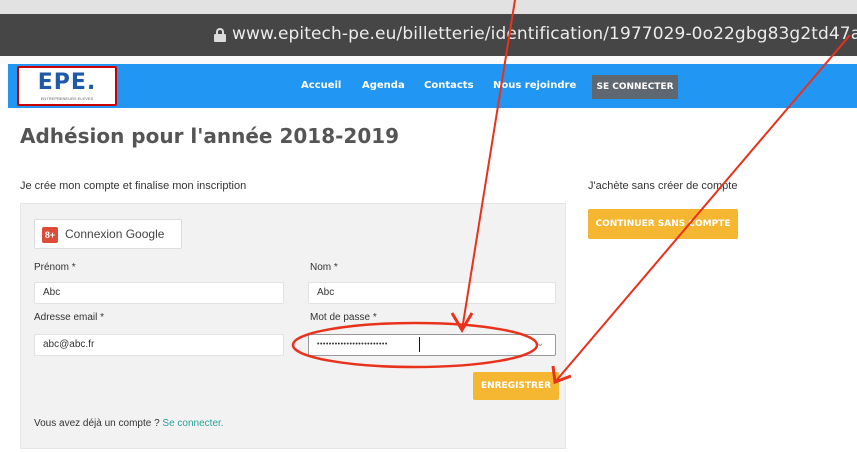 This screenshot has width=857, height=452. I want to click on red-arrow-to-password, so click(488, 165).